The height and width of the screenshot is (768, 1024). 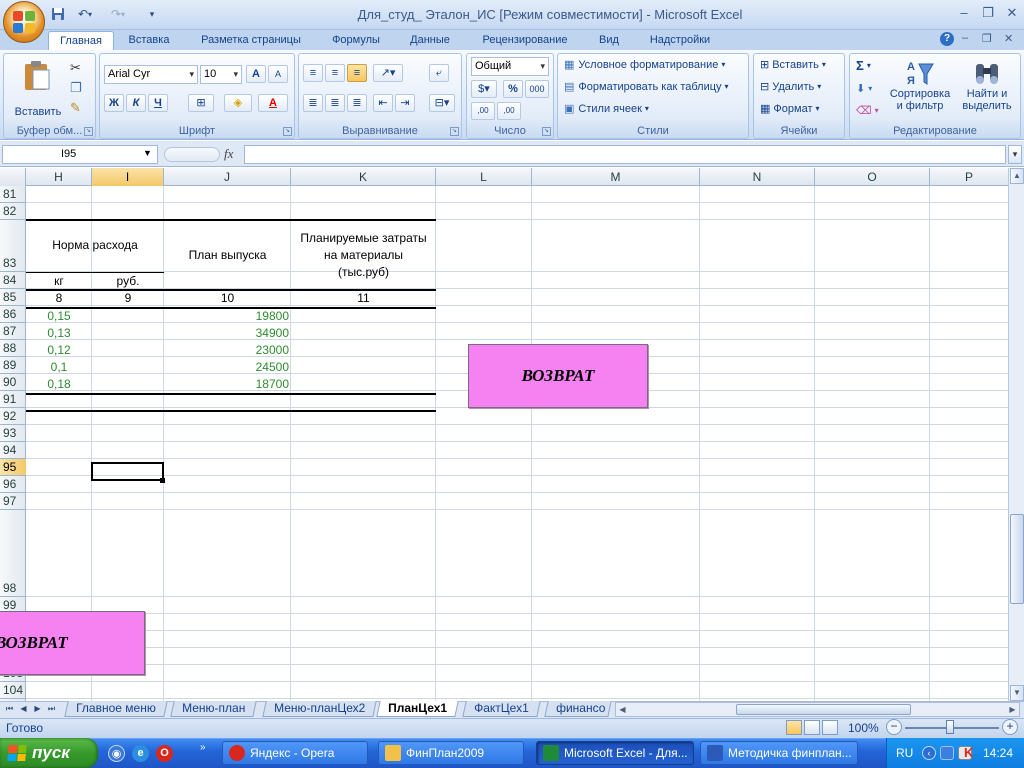 What do you see at coordinates (864, 88) in the screenshot?
I see `fill-icon: ⬇ ▾` at bounding box center [864, 88].